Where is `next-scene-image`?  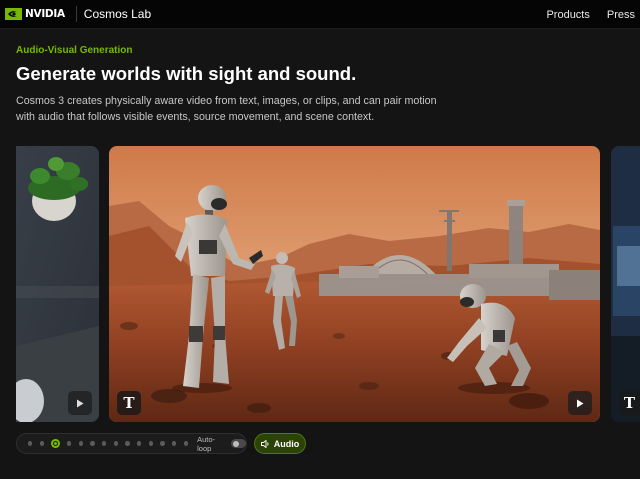 next-scene-image is located at coordinates (625, 284).